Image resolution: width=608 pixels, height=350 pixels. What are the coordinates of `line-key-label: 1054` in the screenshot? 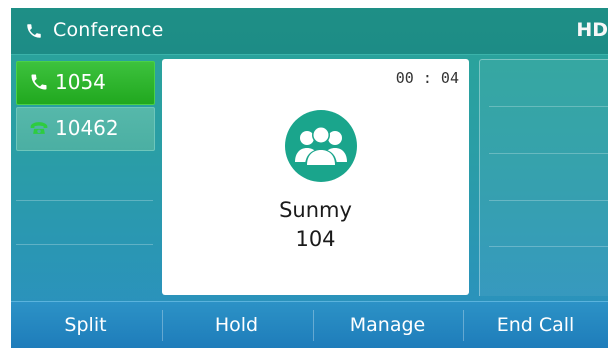 It's located at (80, 82).